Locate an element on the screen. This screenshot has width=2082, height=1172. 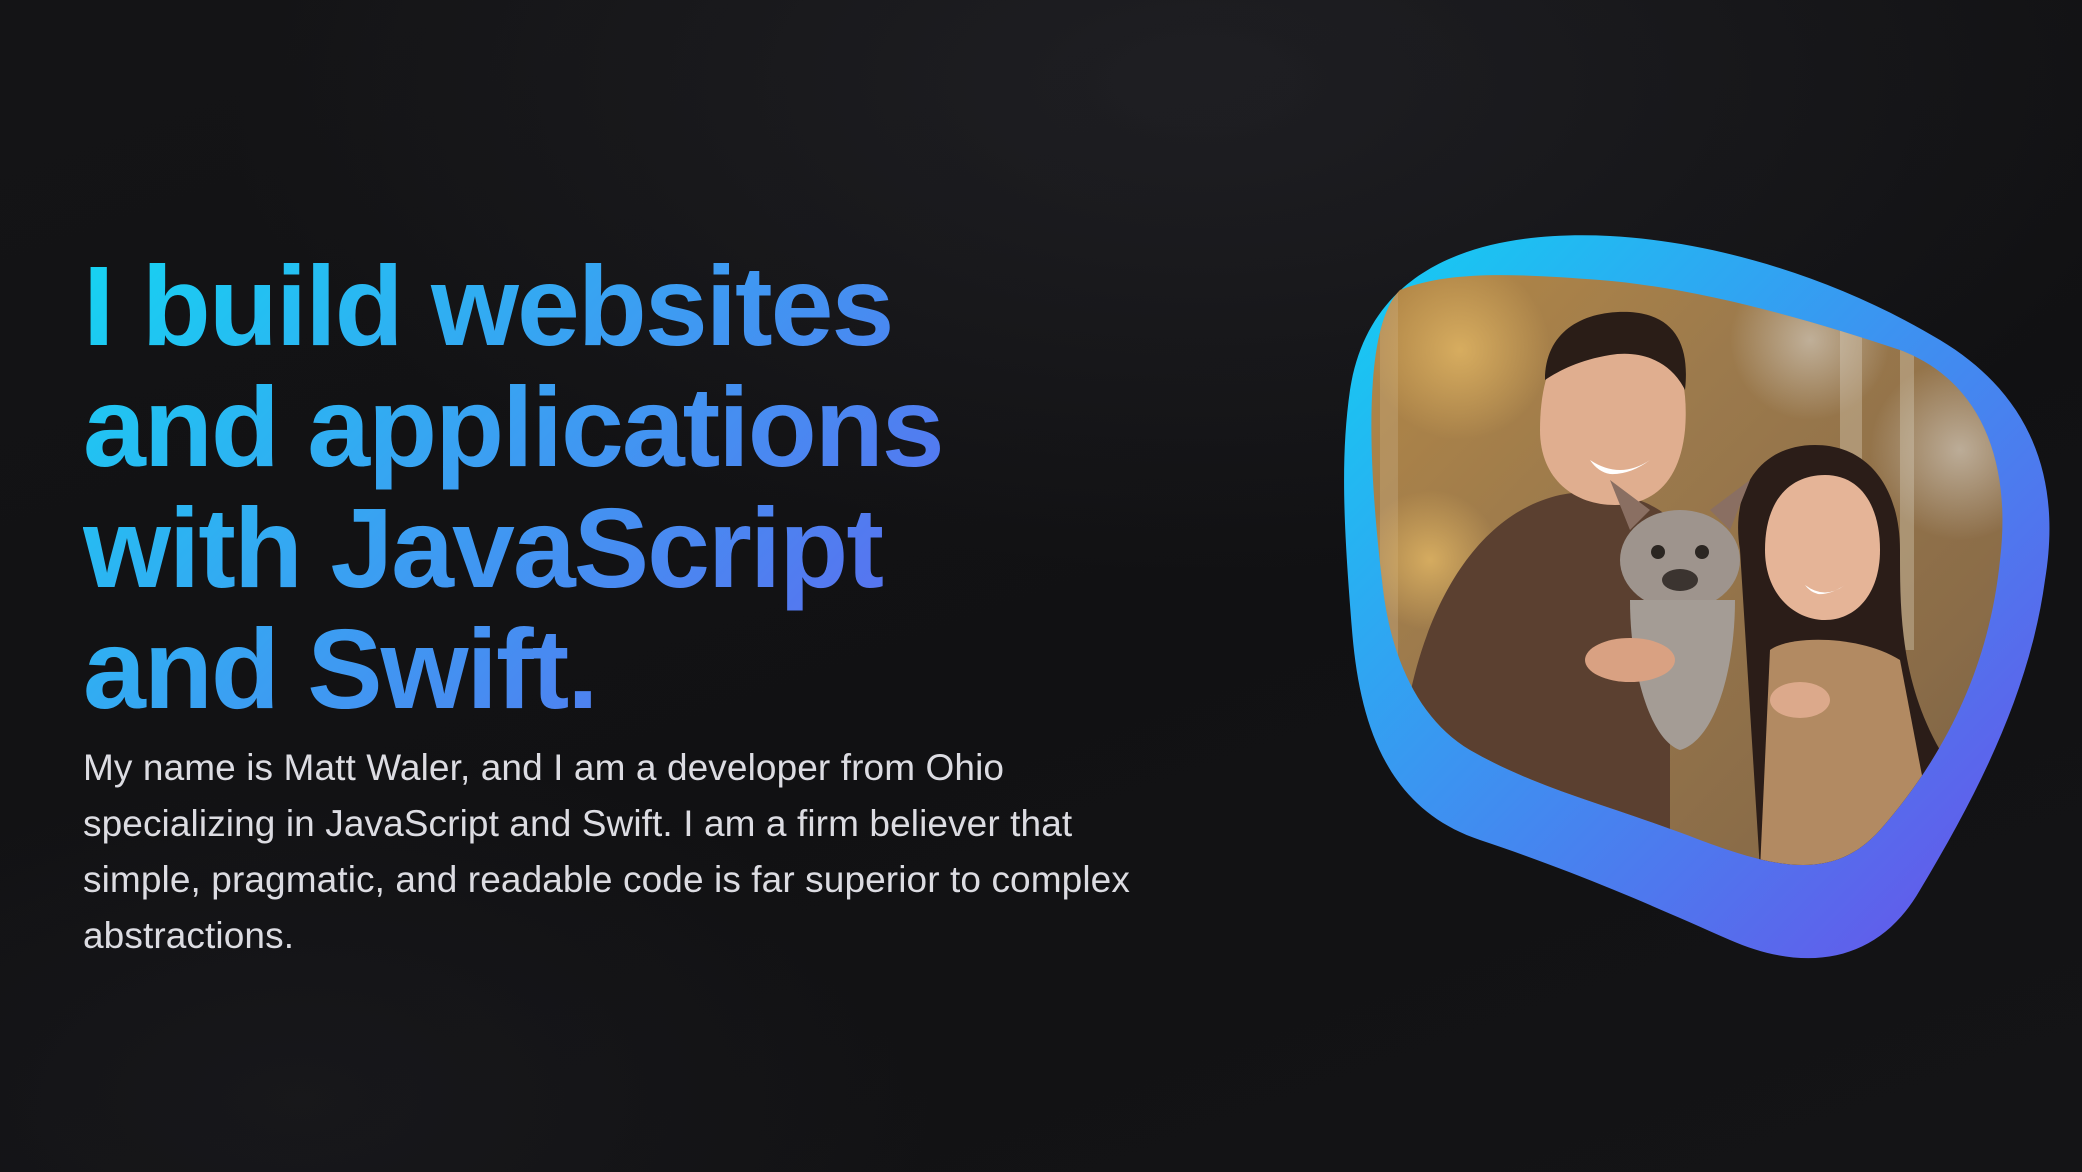
headline-line: with JavaScript is located at coordinates (482, 548).